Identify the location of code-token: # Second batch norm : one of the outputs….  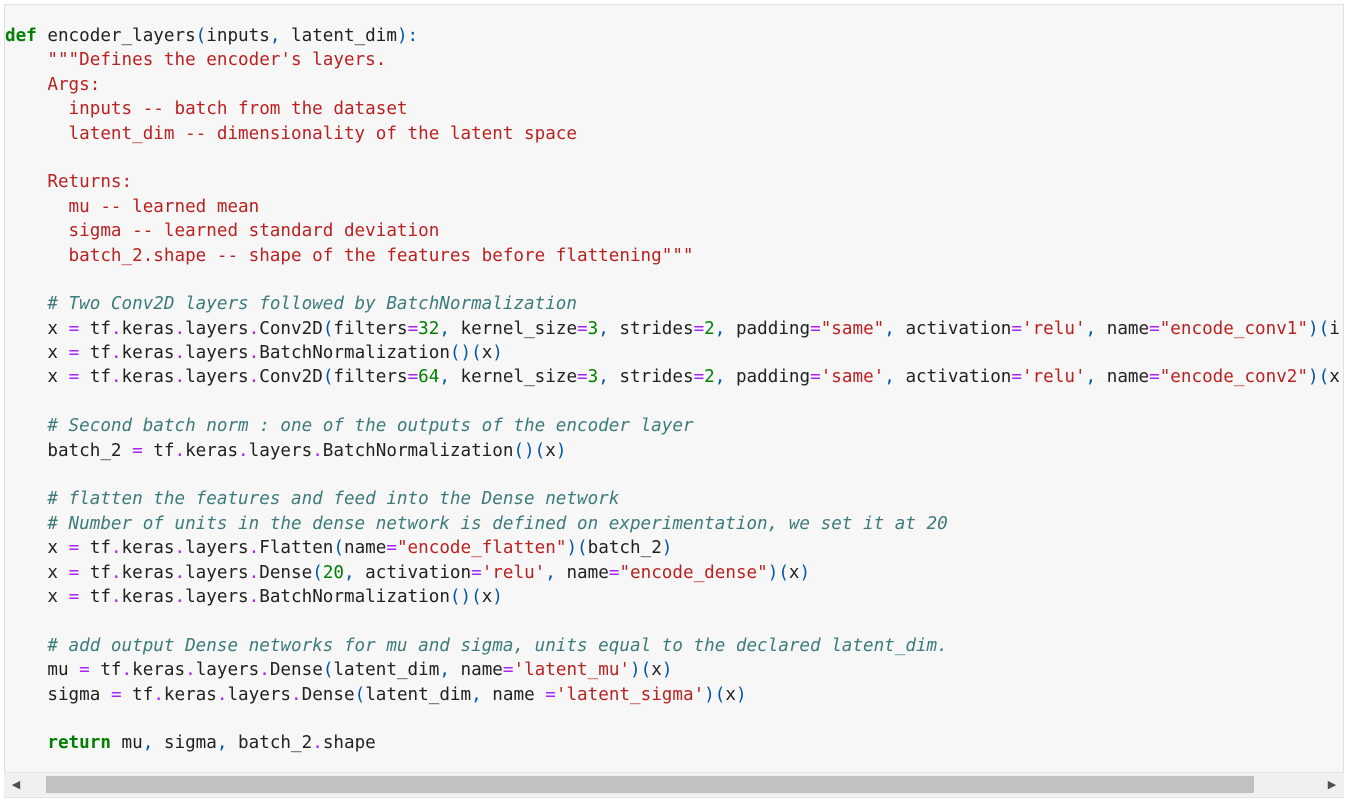
(370, 426).